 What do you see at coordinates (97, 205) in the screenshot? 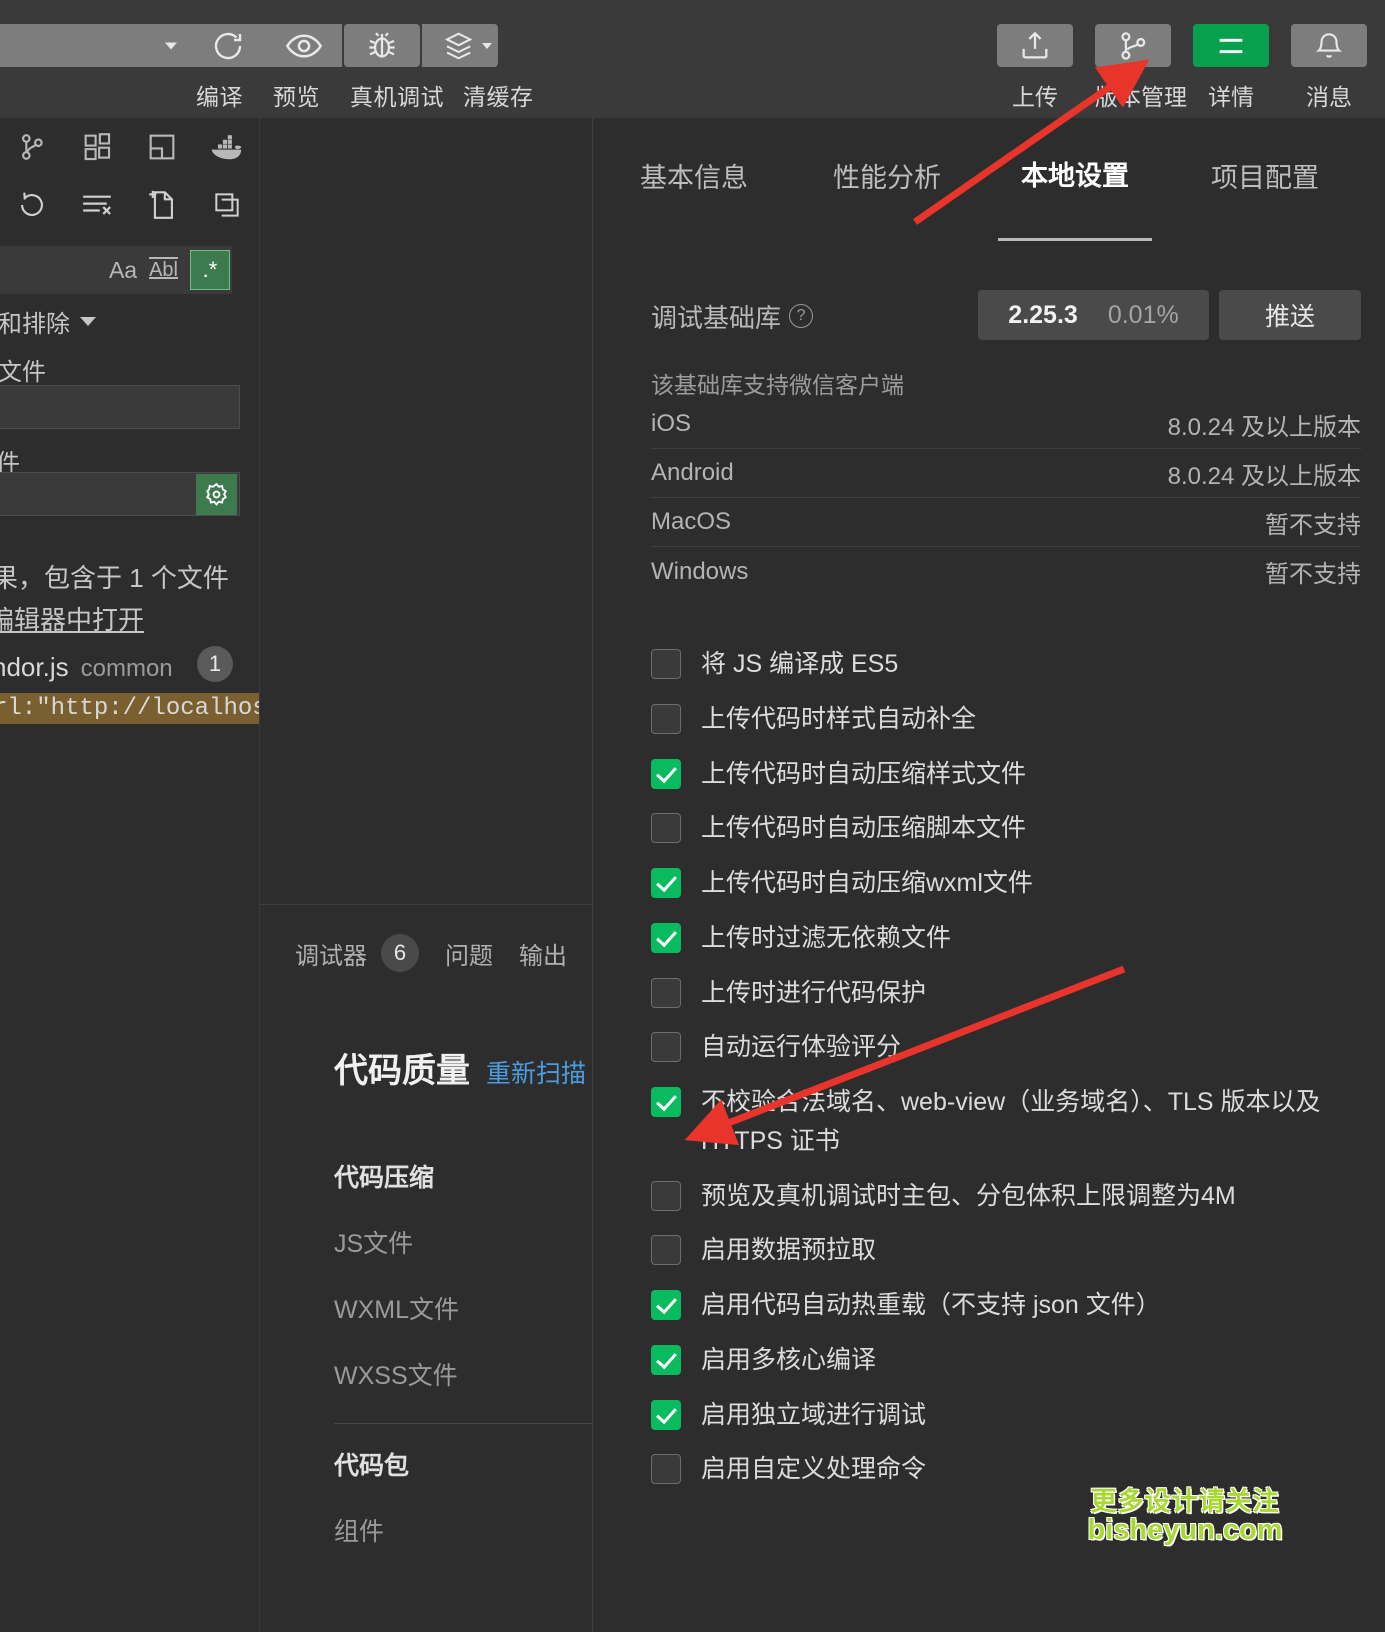
I see `sidebar-clear-results-button` at bounding box center [97, 205].